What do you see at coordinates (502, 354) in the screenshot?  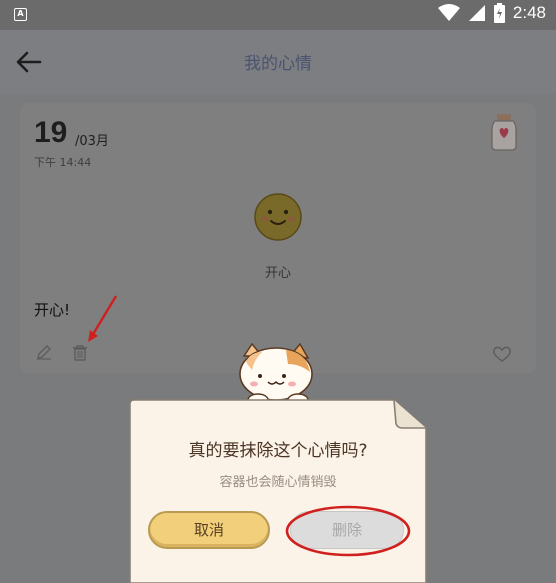 I see `heart-icon` at bounding box center [502, 354].